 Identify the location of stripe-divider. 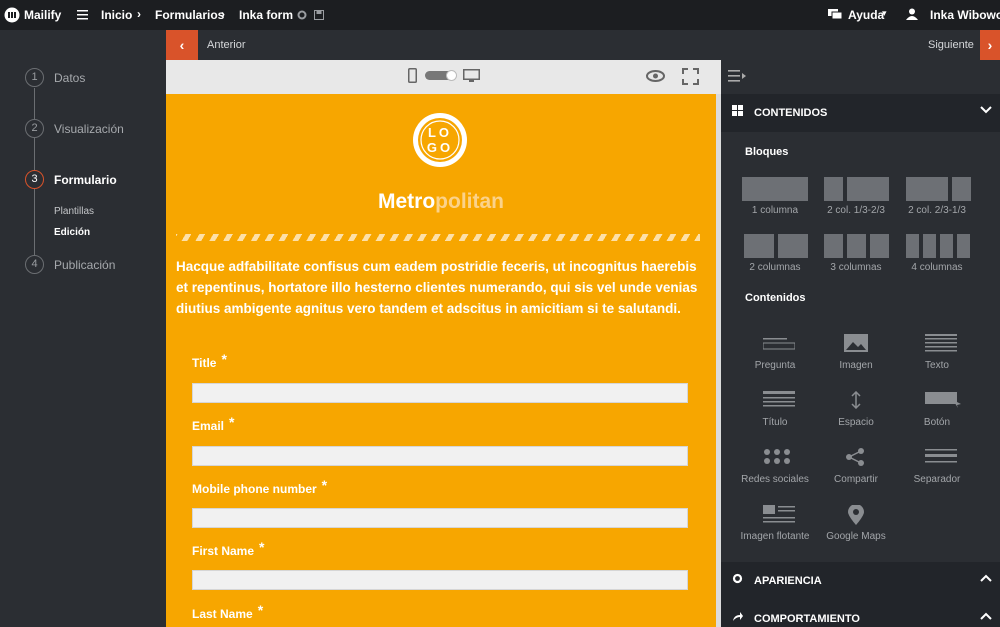
(438, 237).